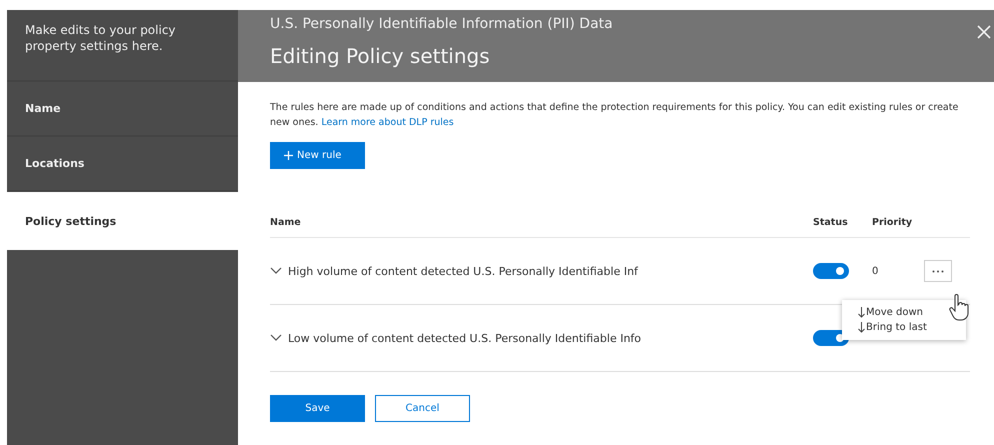  I want to click on status-toggle, so click(831, 271).